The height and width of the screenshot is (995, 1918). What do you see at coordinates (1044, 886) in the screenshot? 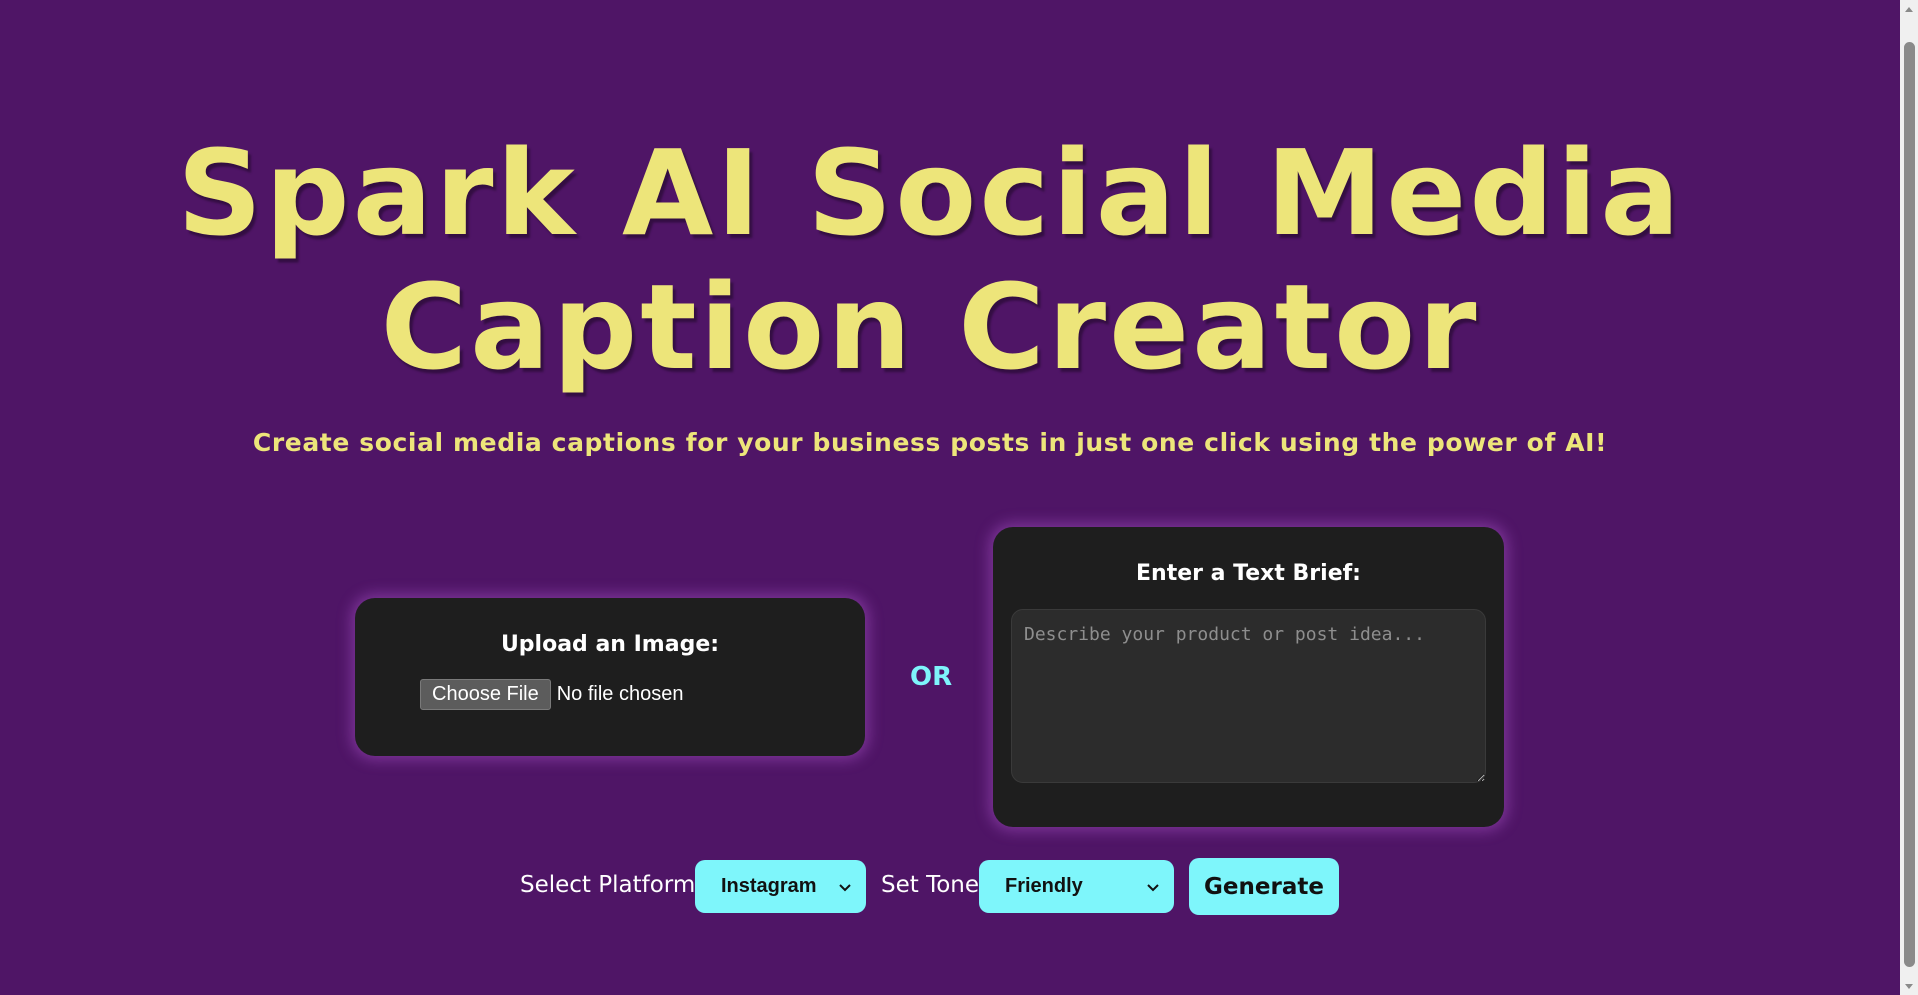
I see `tone-select-value: Friendly` at bounding box center [1044, 886].